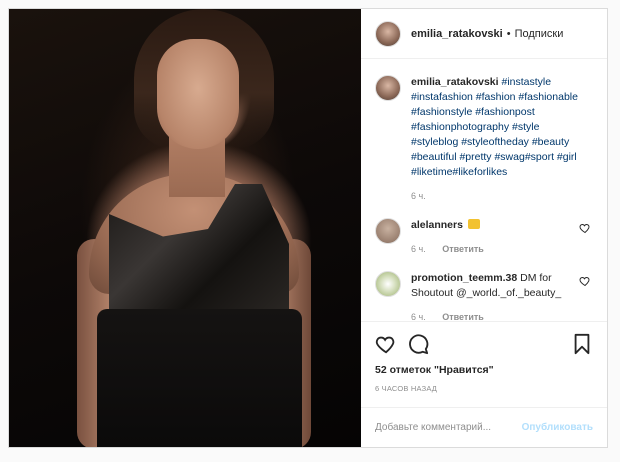 The width and height of the screenshot is (620, 462). Describe the element at coordinates (582, 344) in the screenshot. I see `bookmark-icon` at that location.